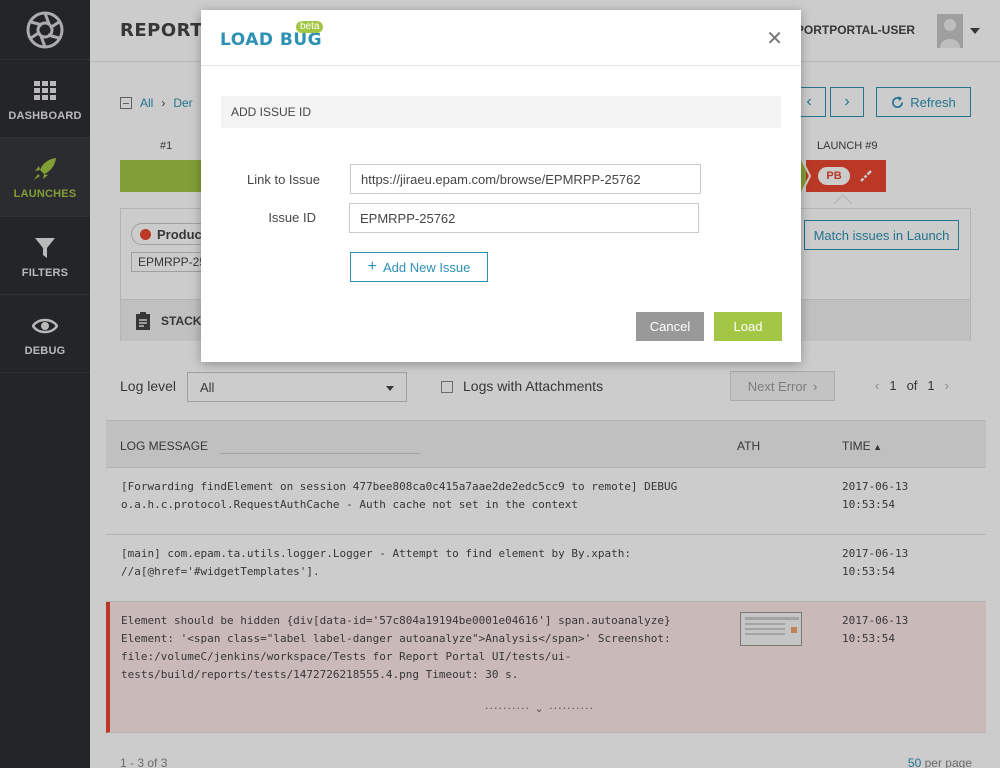 This screenshot has width=1000, height=768. Describe the element at coordinates (292, 217) in the screenshot. I see `issue-id-label: Issue ID` at that location.